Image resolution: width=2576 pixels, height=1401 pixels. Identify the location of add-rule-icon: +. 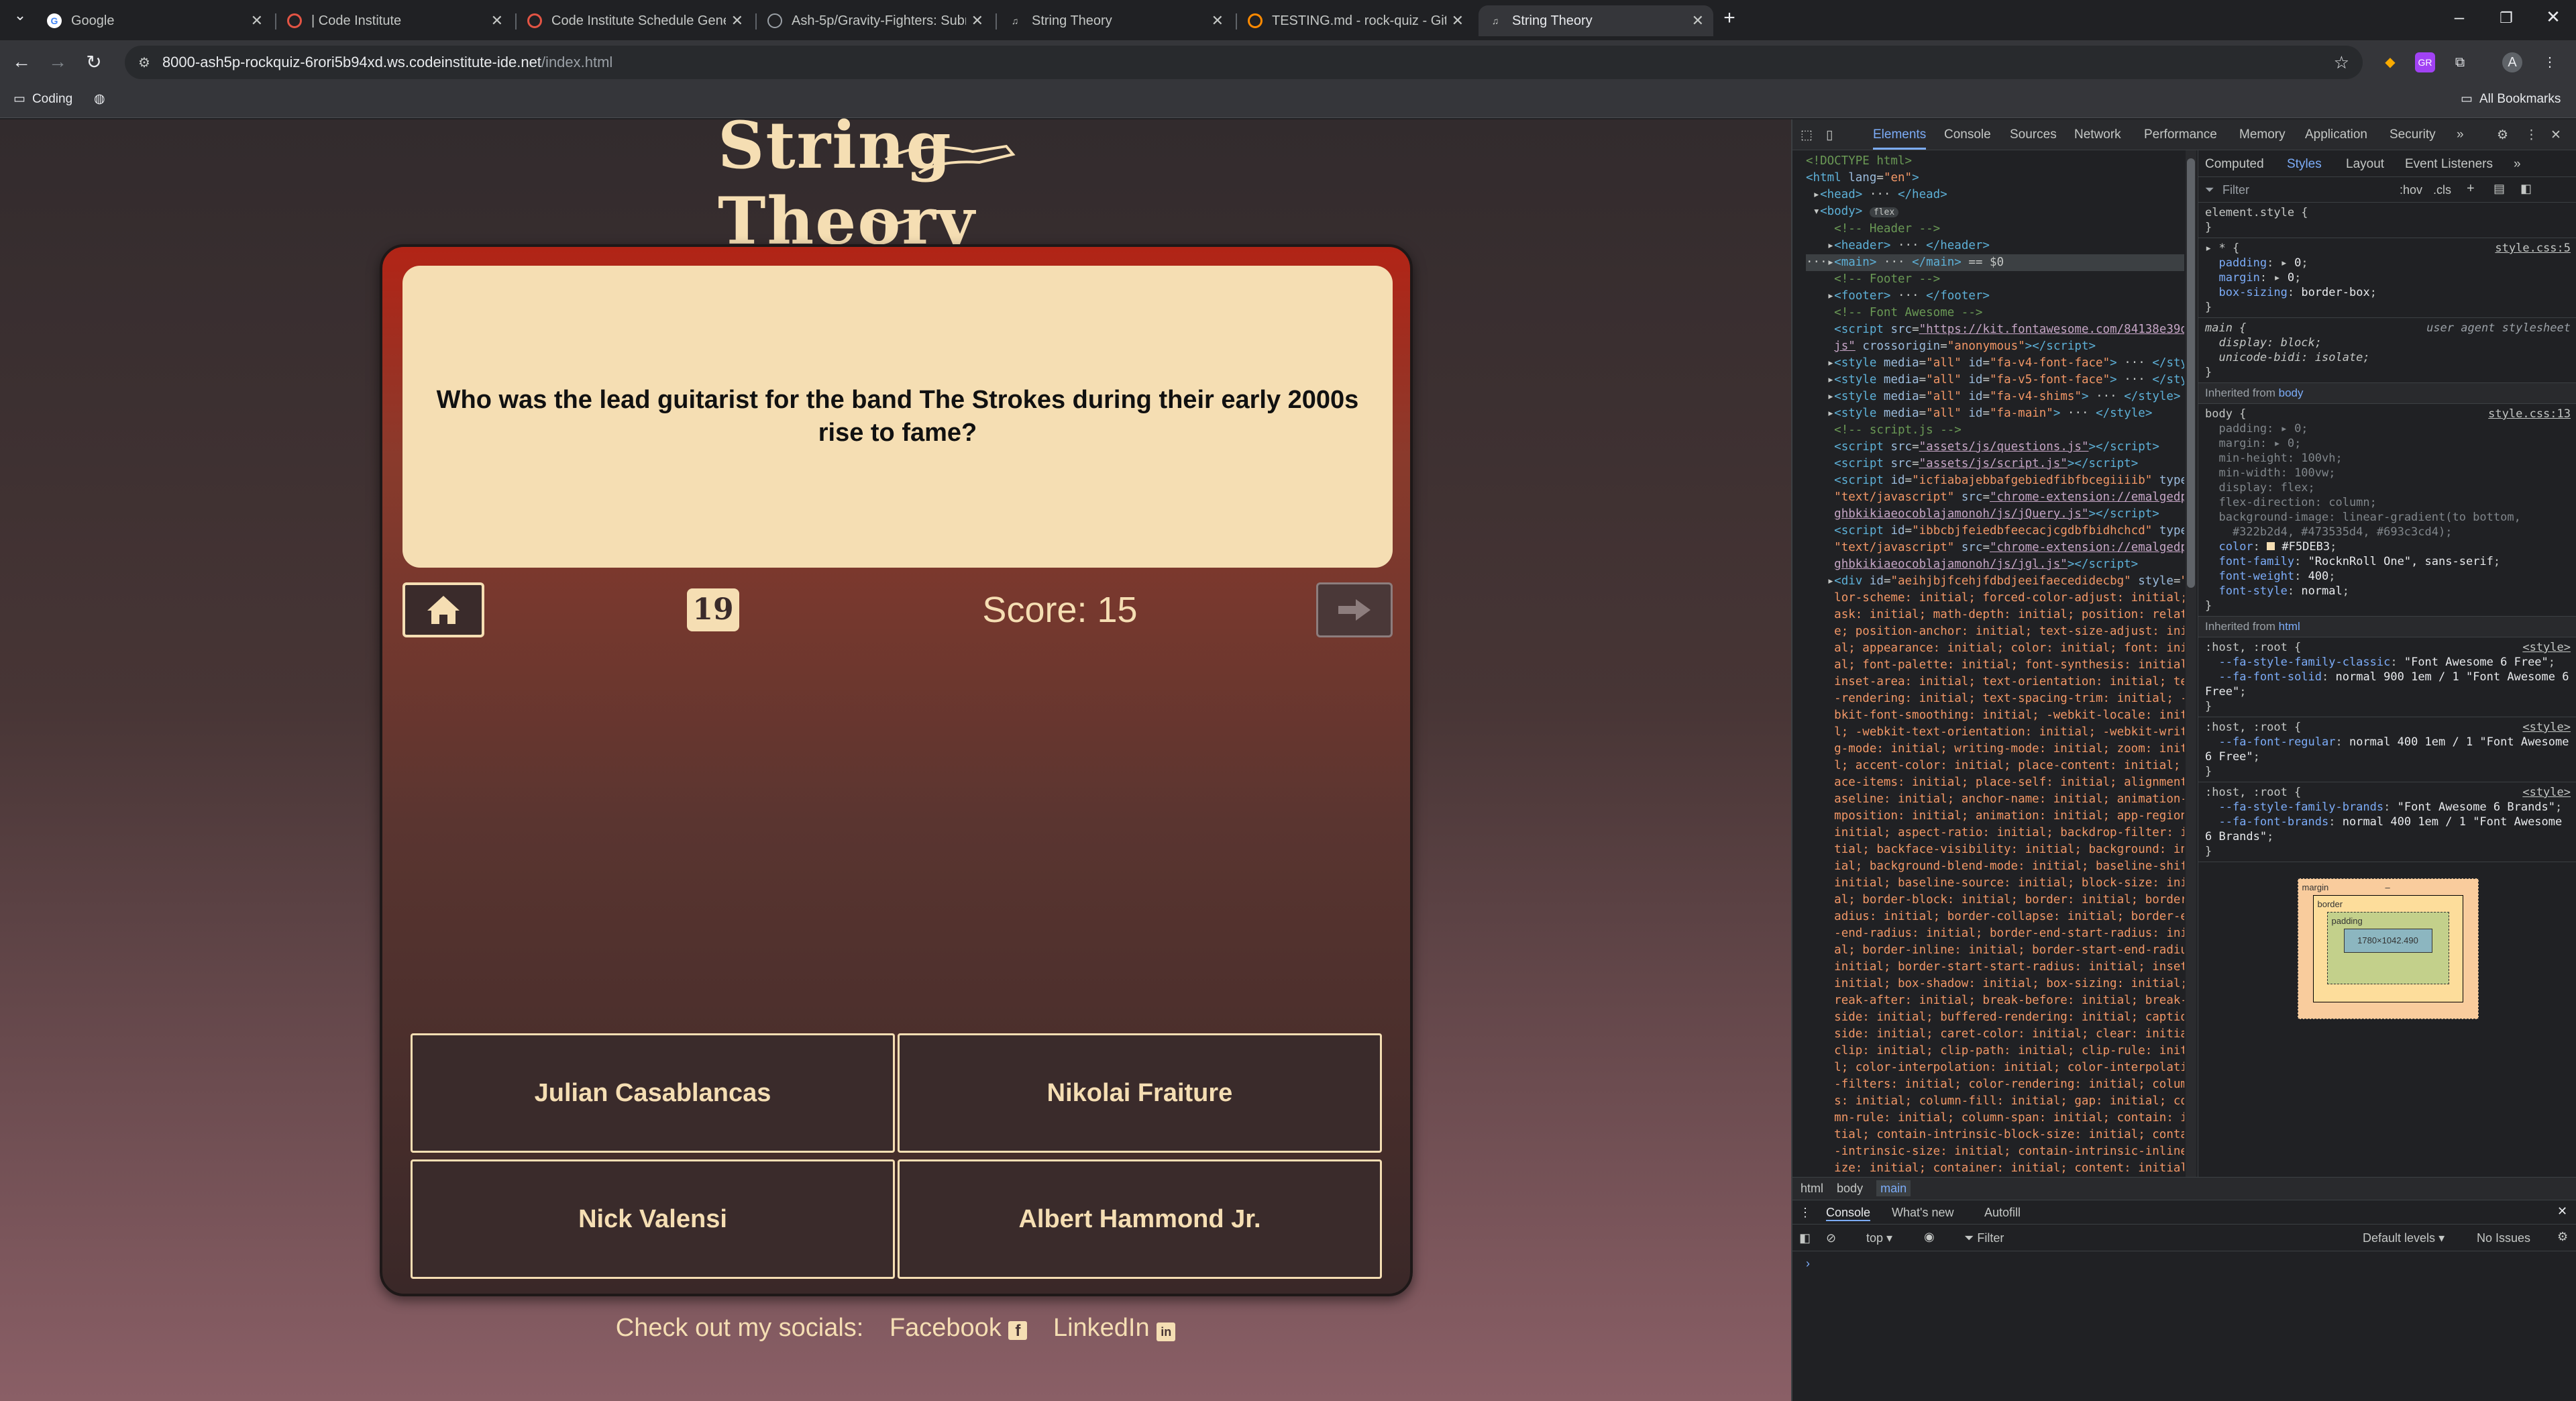
(2471, 188).